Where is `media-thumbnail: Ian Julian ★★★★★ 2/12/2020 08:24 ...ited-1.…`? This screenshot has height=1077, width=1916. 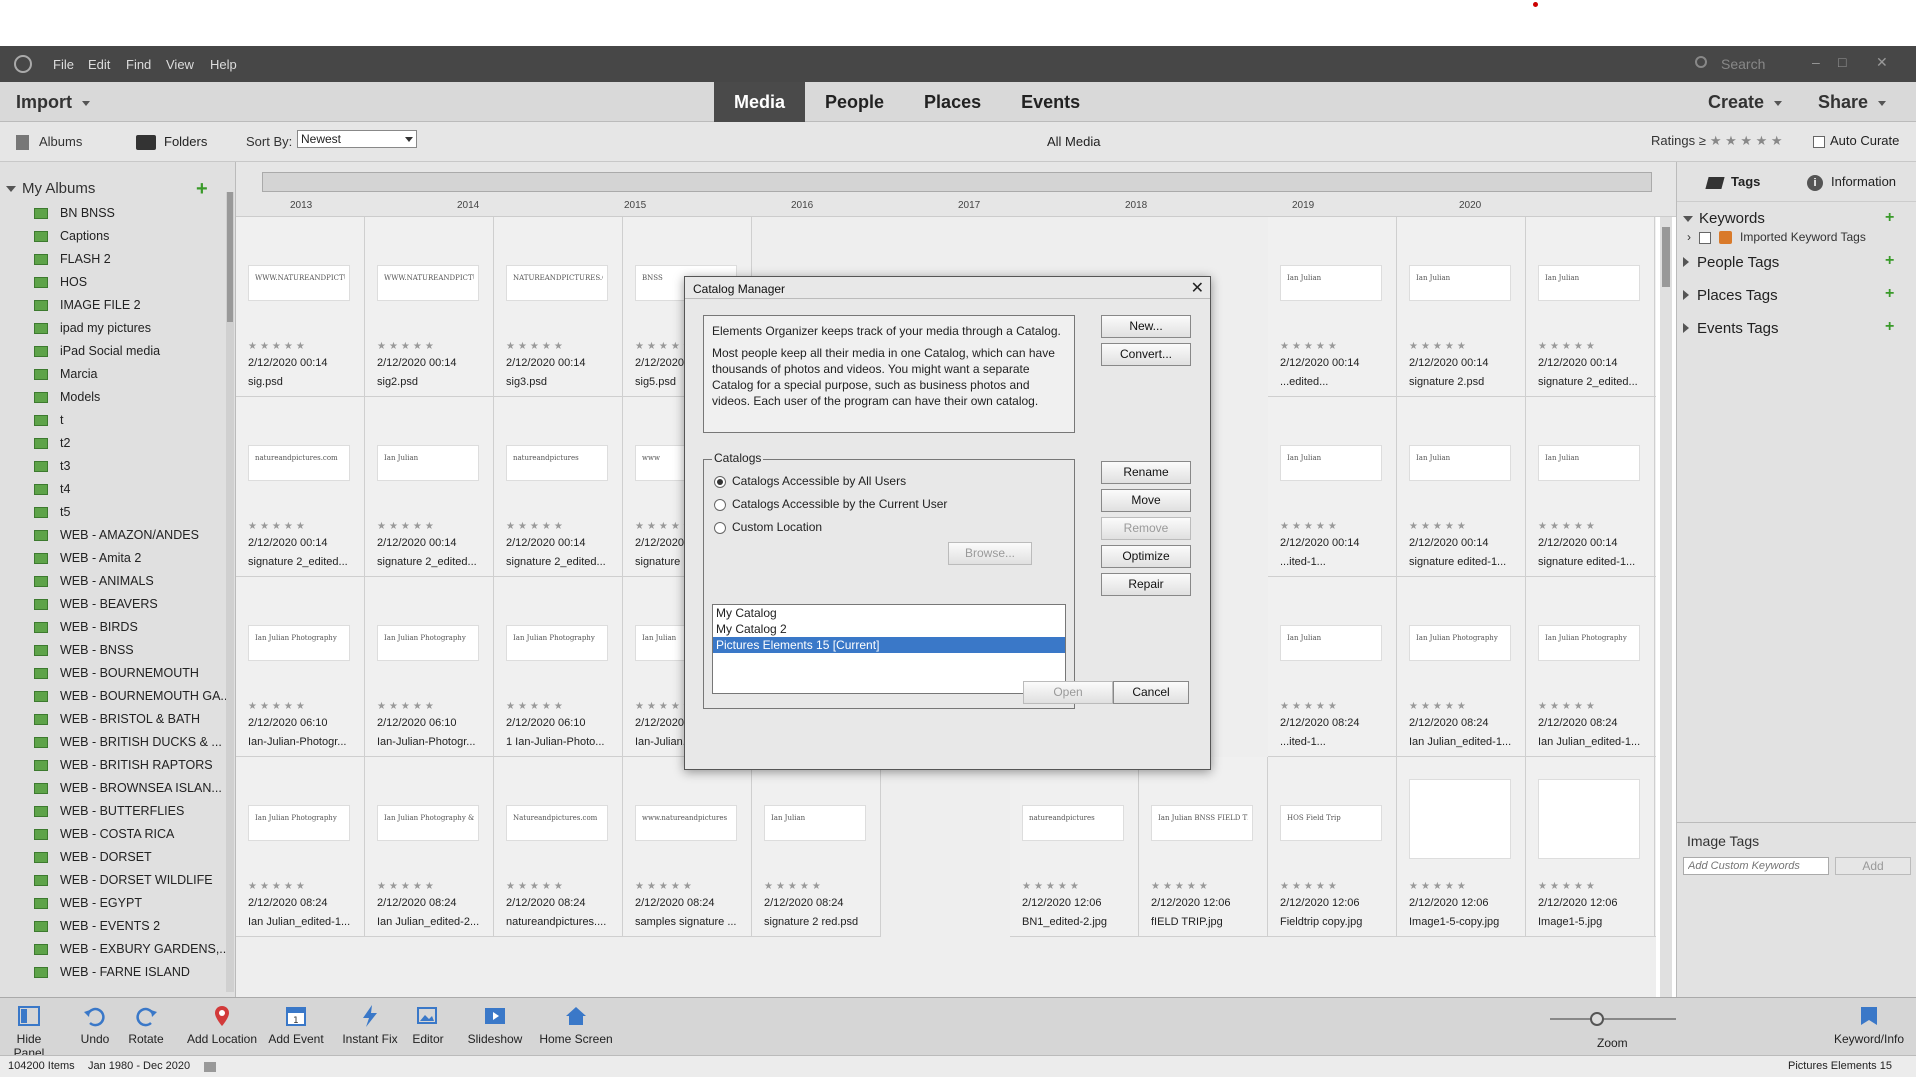 media-thumbnail: Ian Julian ★★★★★ 2/12/2020 08:24 ...ited-1.… is located at coordinates (1332, 667).